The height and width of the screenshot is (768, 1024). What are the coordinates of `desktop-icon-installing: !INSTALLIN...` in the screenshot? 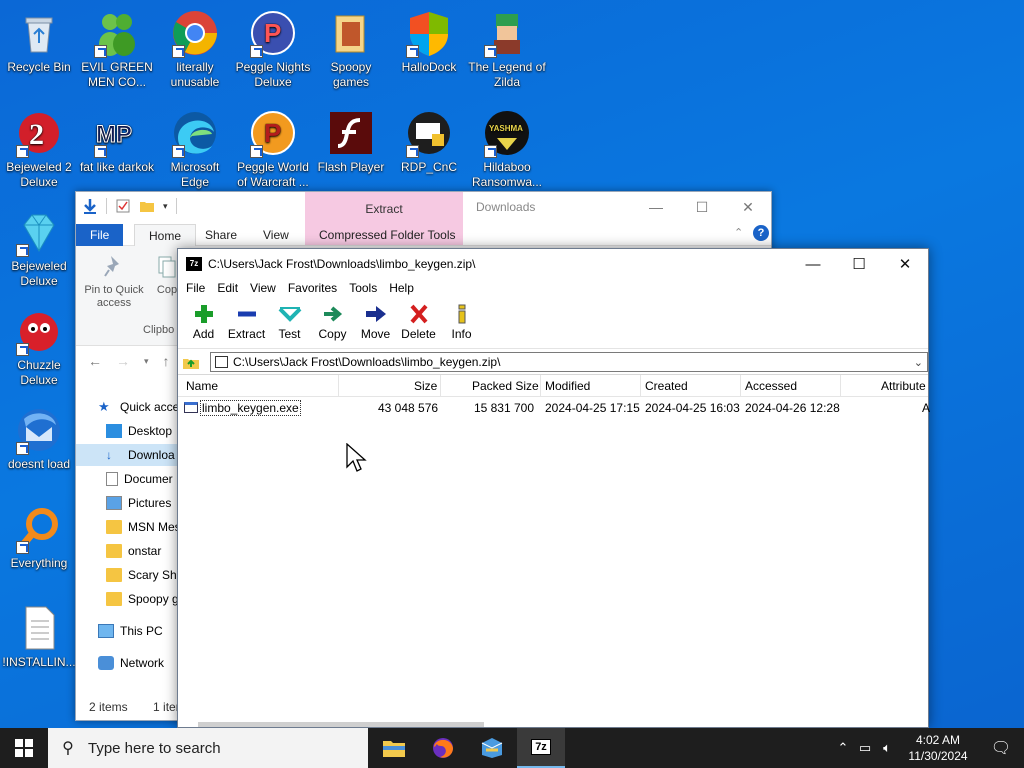 It's located at (39, 636).